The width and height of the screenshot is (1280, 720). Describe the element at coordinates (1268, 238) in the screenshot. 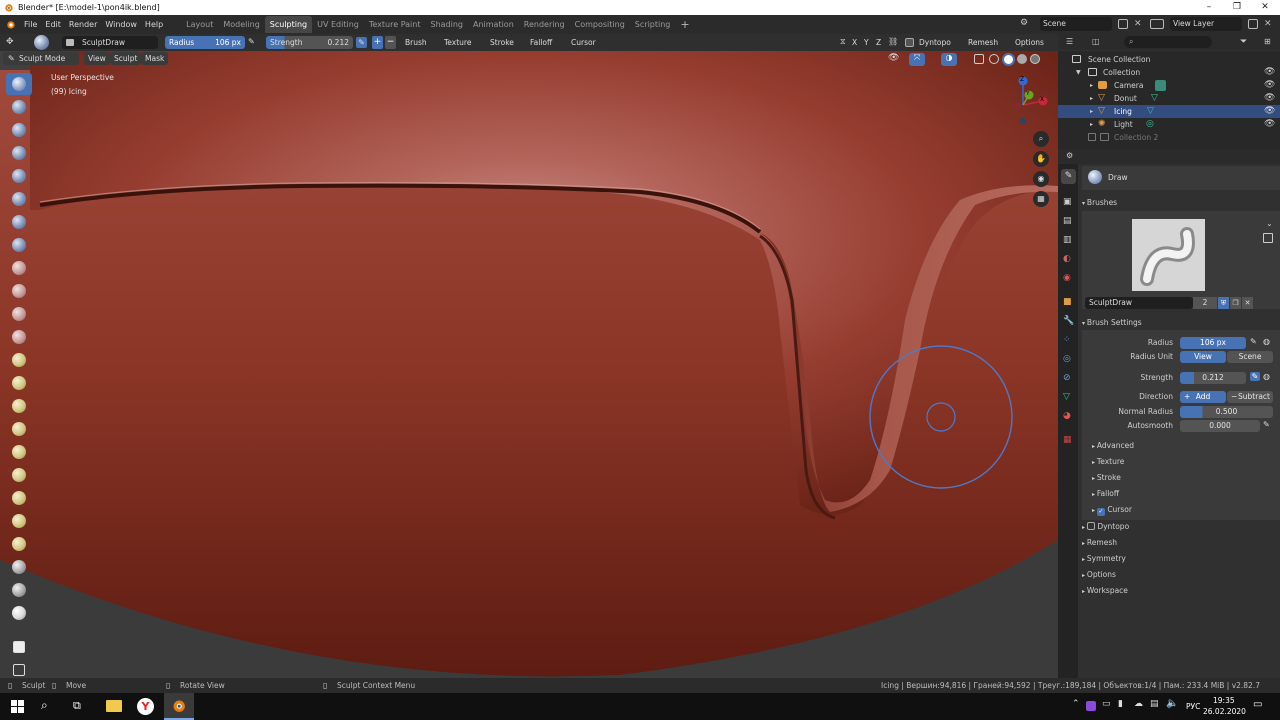

I see `brush-image-icon` at that location.